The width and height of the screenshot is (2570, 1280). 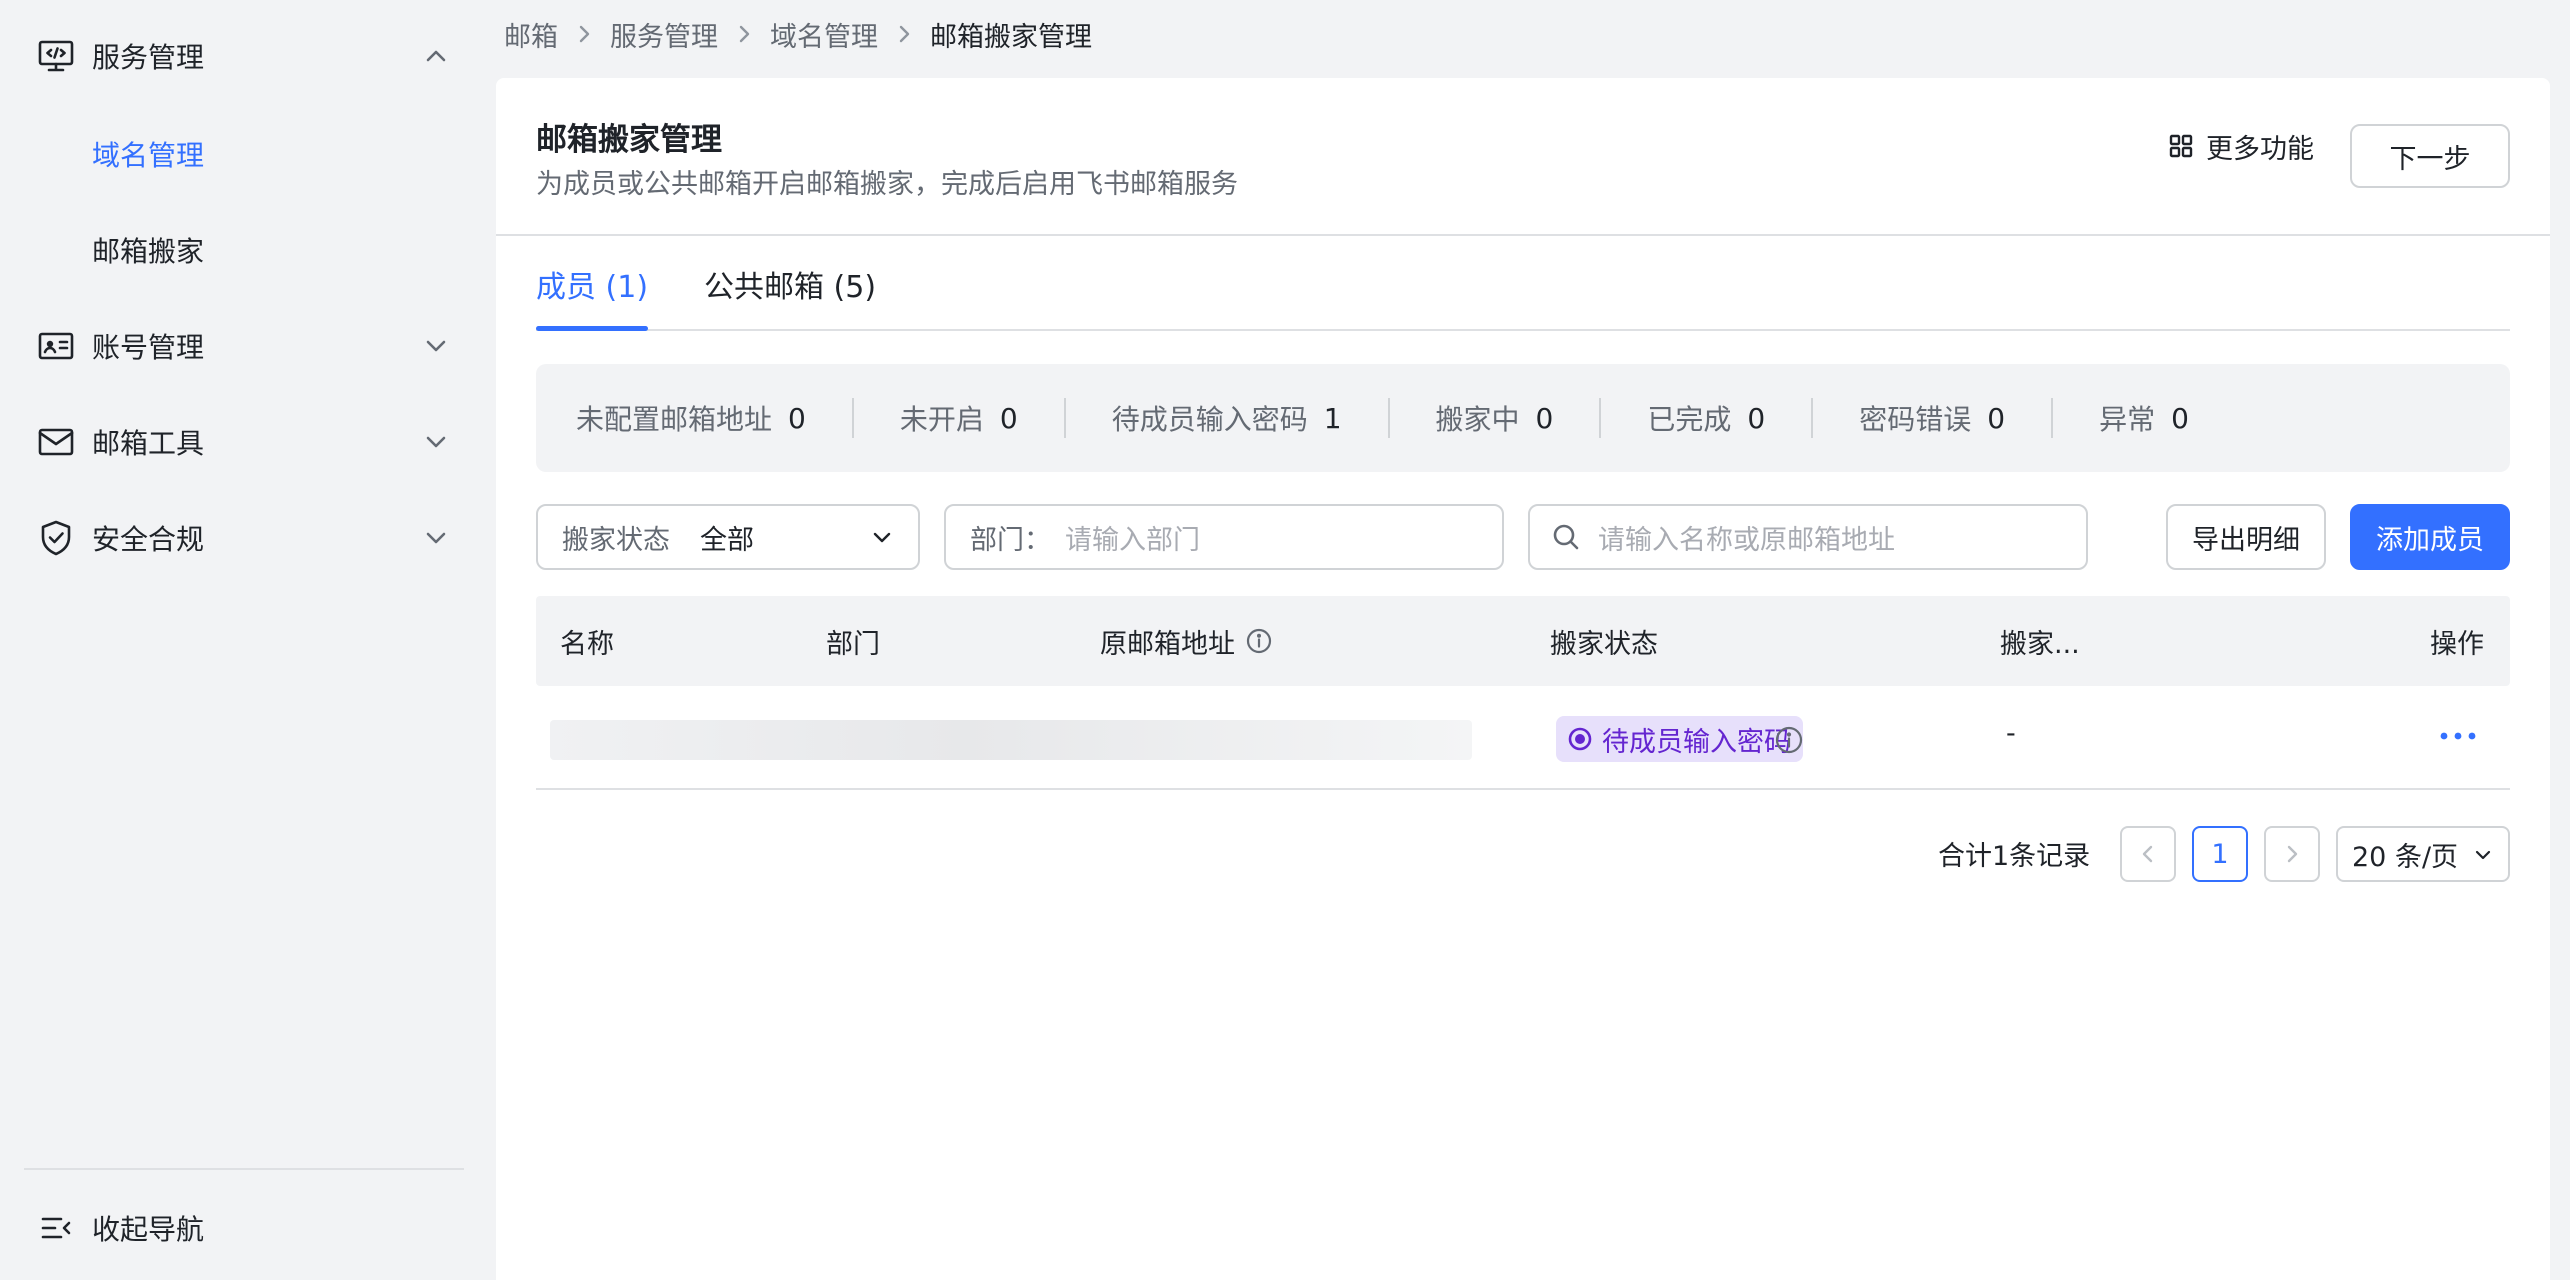 I want to click on table-header: 名称 部门 原邮箱地址 搬家状态 搬家... 操作, so click(x=1523, y=641).